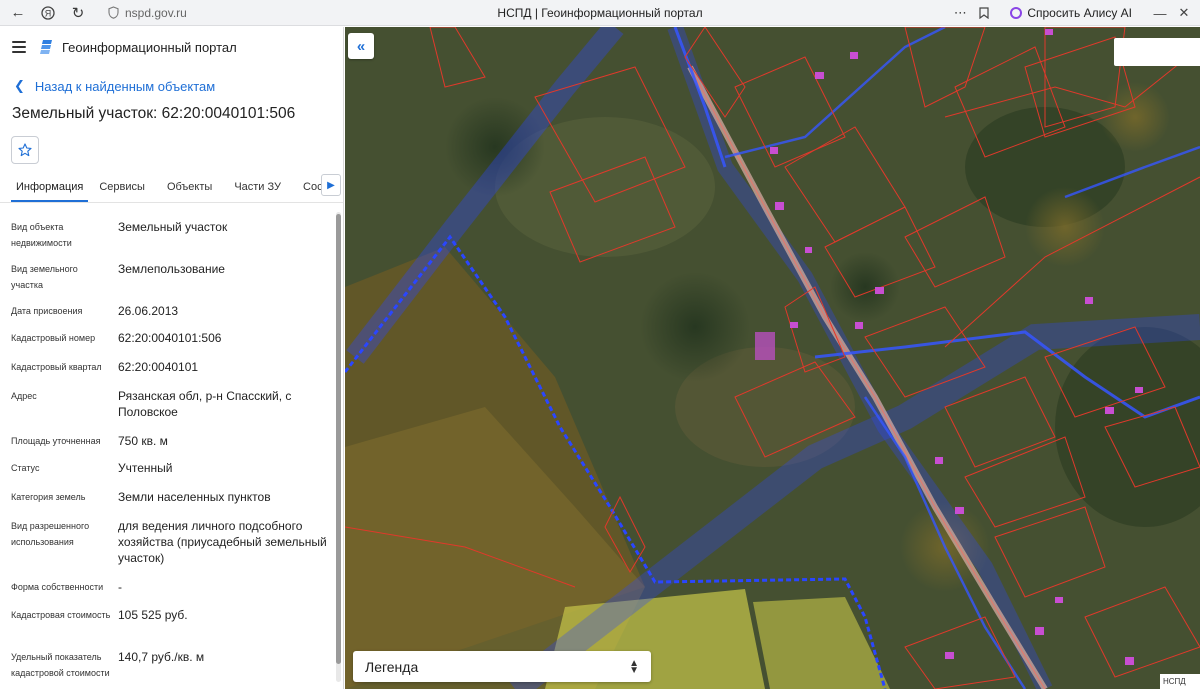  What do you see at coordinates (120, 587) in the screenshot?
I see `attribute-value: -` at bounding box center [120, 587].